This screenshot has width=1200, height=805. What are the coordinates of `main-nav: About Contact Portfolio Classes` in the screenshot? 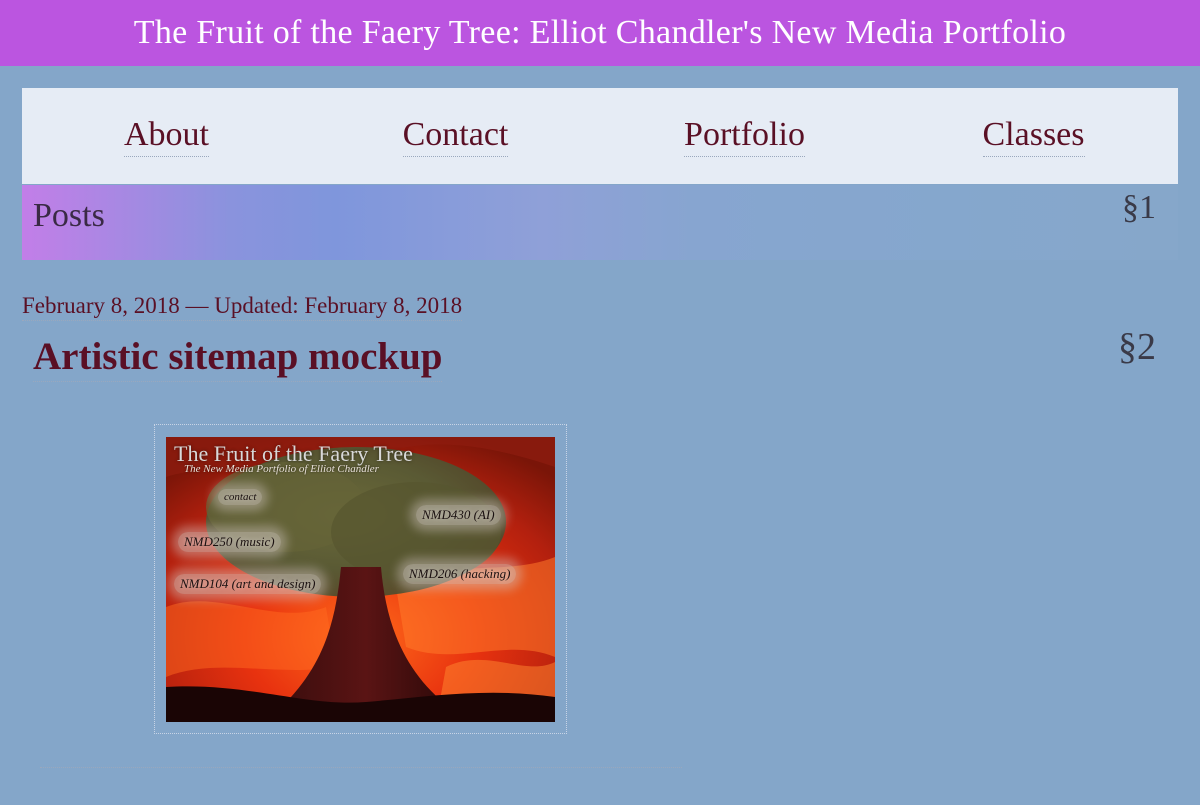 It's located at (600, 136).